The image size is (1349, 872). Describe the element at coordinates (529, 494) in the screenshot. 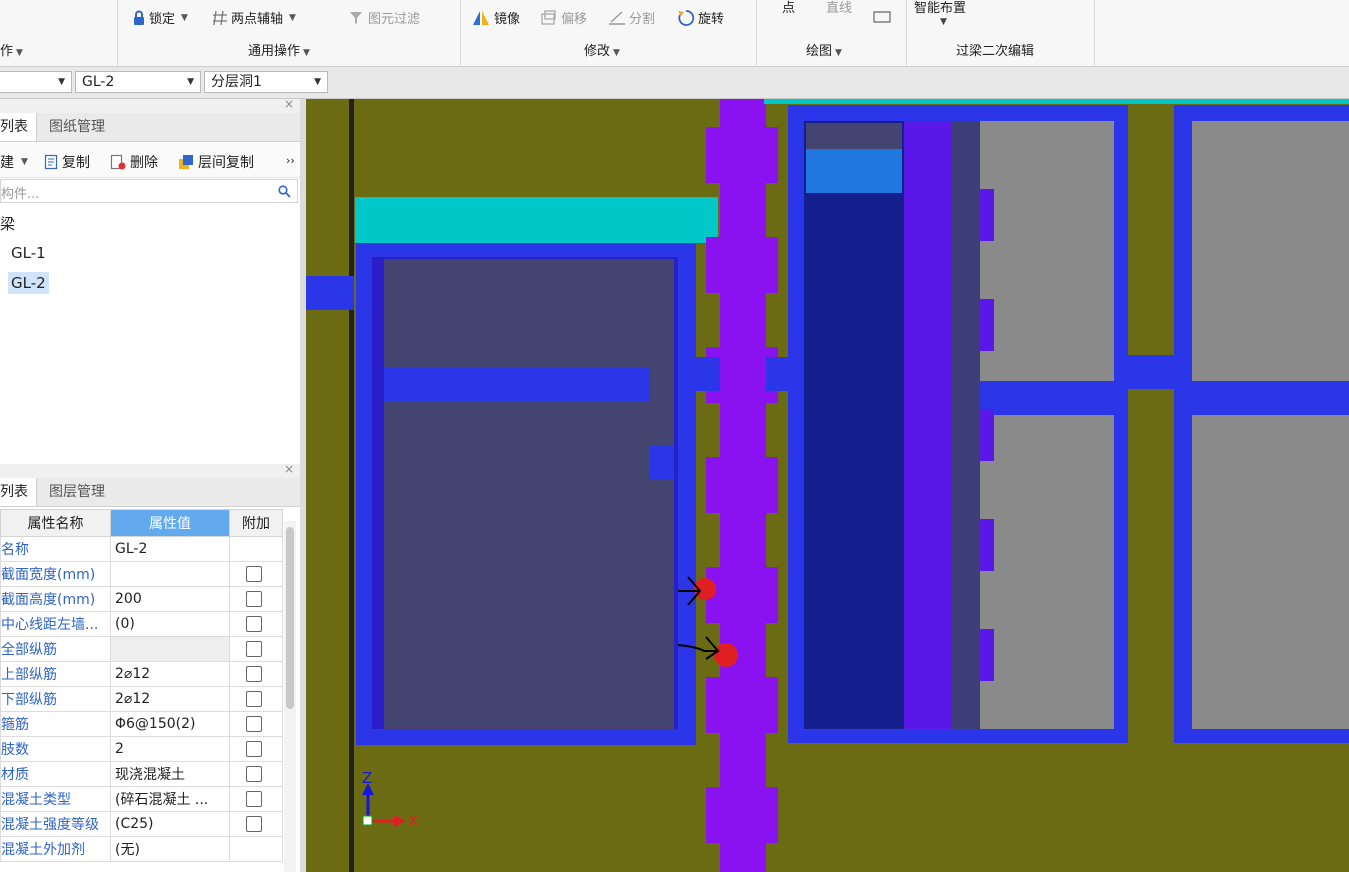

I see `opening-left` at that location.